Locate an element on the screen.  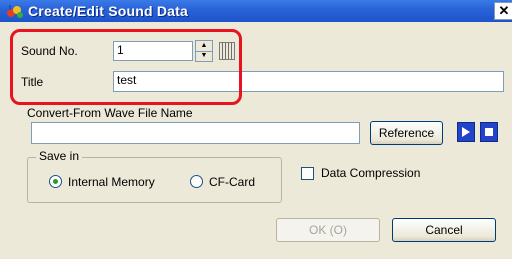
reference-button: Reference is located at coordinates (406, 133).